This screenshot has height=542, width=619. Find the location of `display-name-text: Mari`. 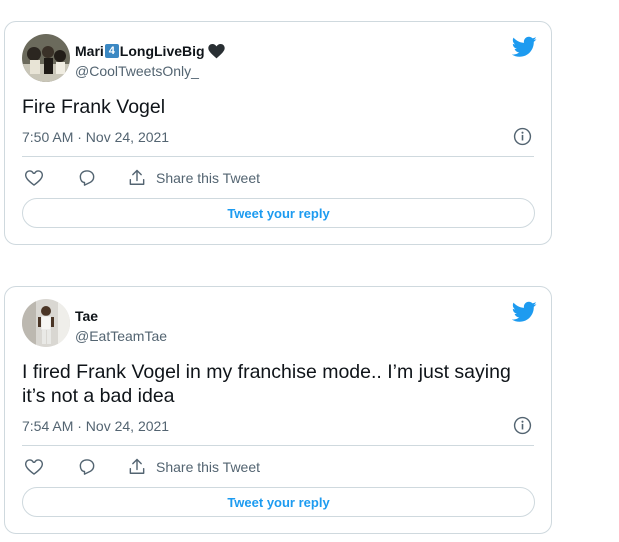

display-name-text: Mari is located at coordinates (89, 51).